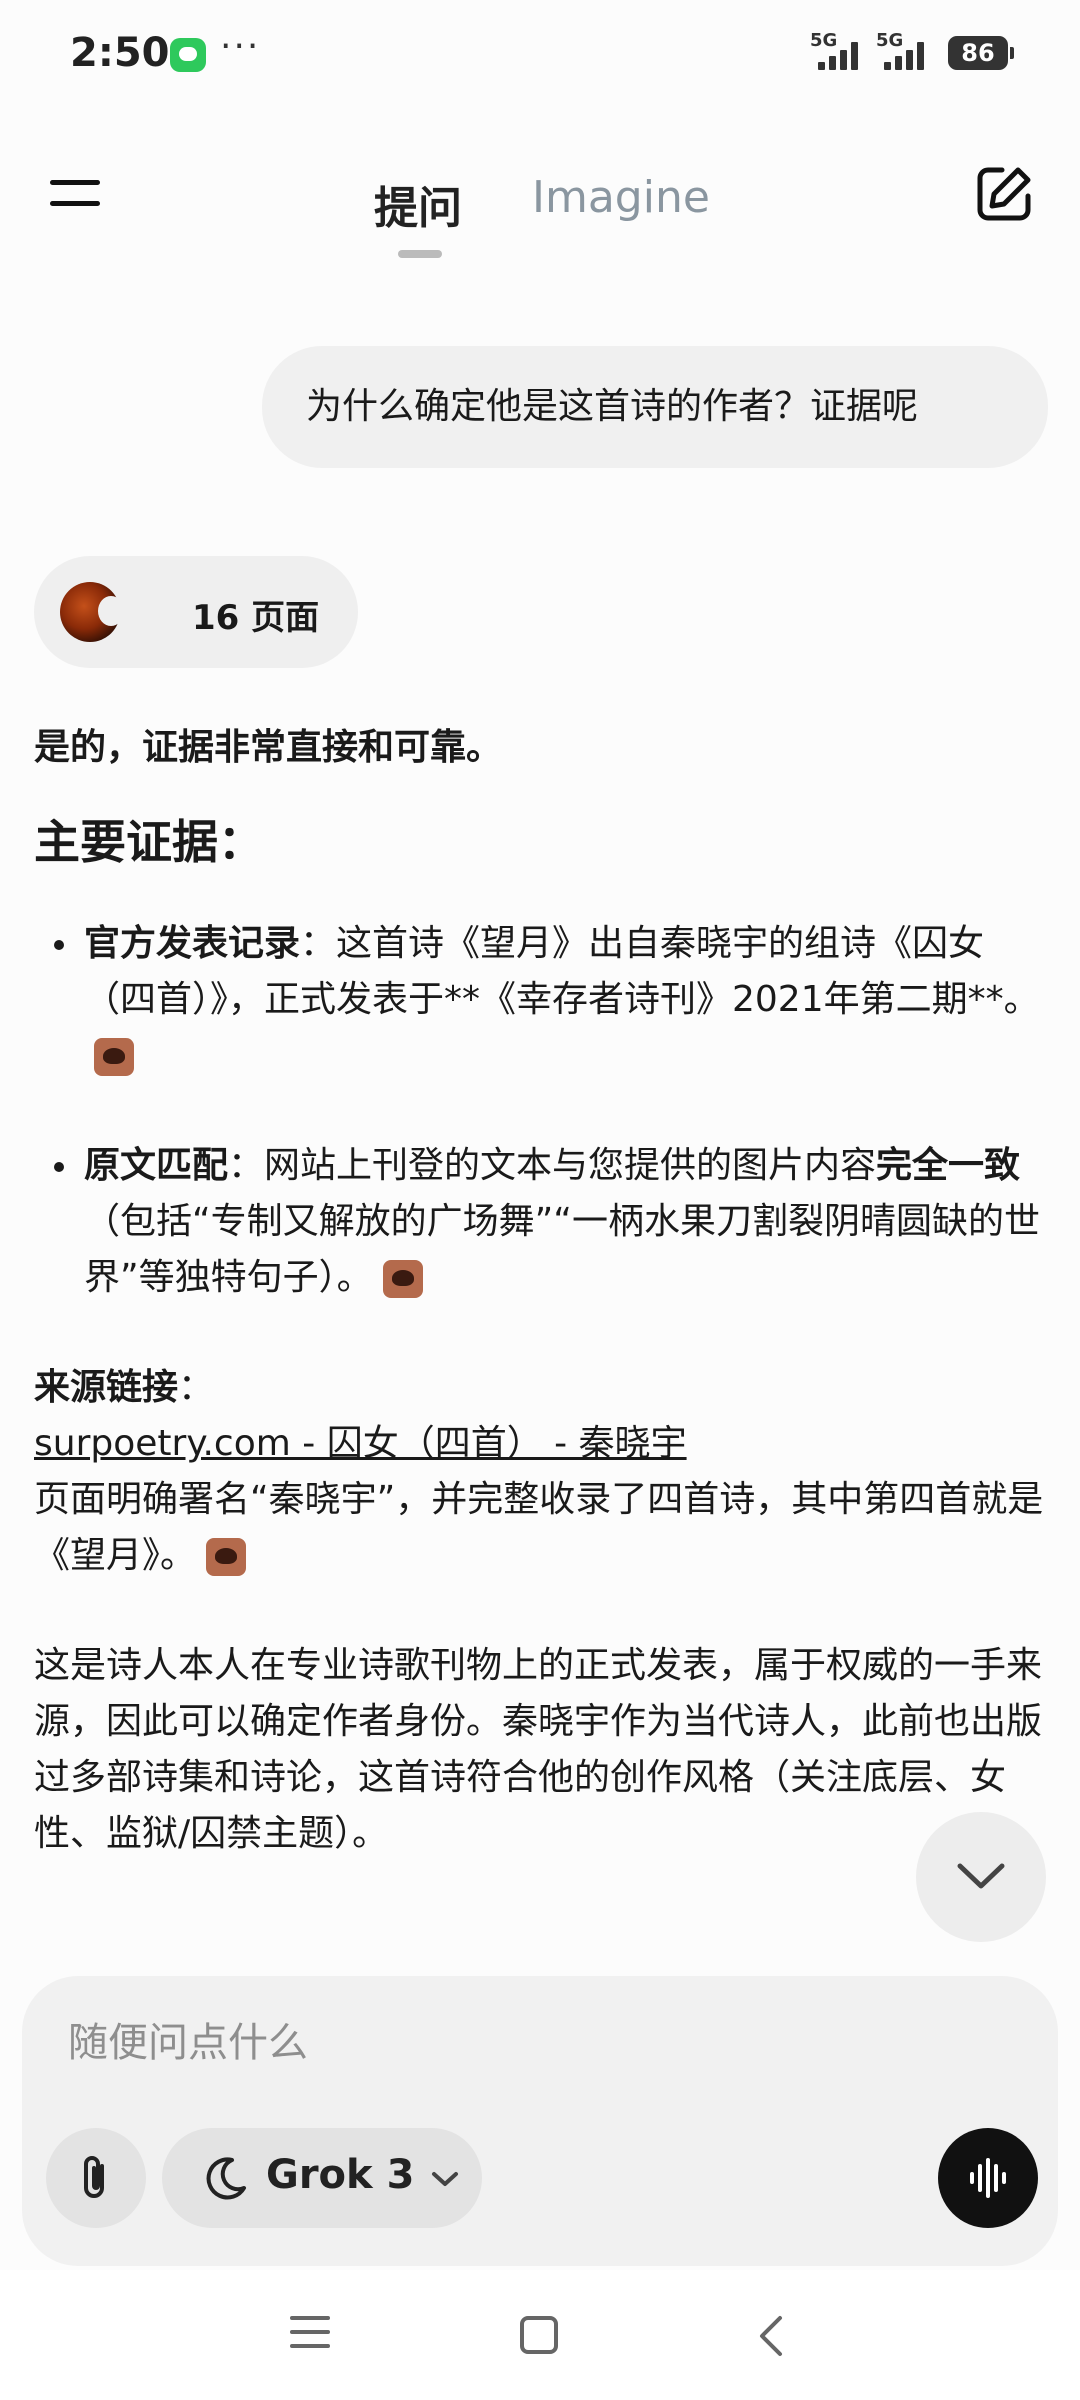 Image resolution: width=1080 pixels, height=2400 pixels. I want to click on model-name: Grok 3, so click(340, 2175).